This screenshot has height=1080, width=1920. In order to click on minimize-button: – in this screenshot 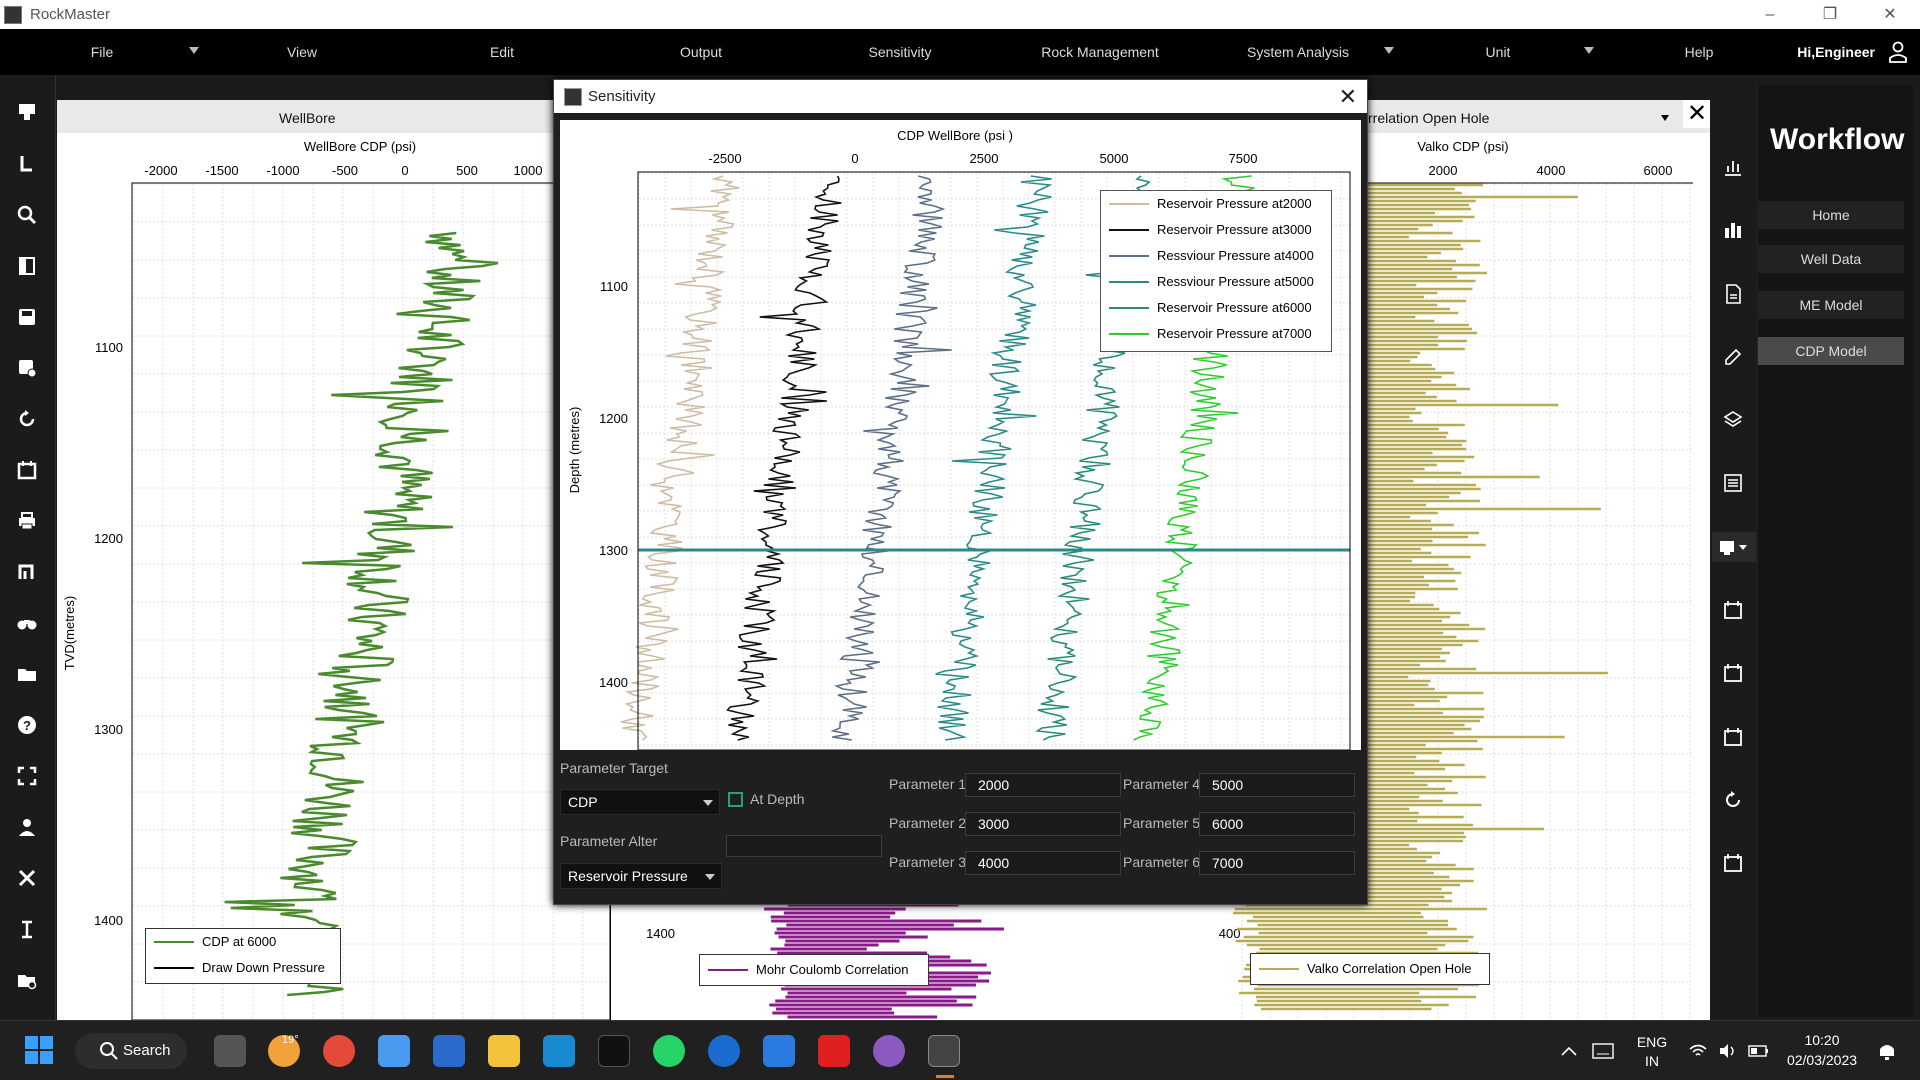, I will do `click(1770, 14)`.